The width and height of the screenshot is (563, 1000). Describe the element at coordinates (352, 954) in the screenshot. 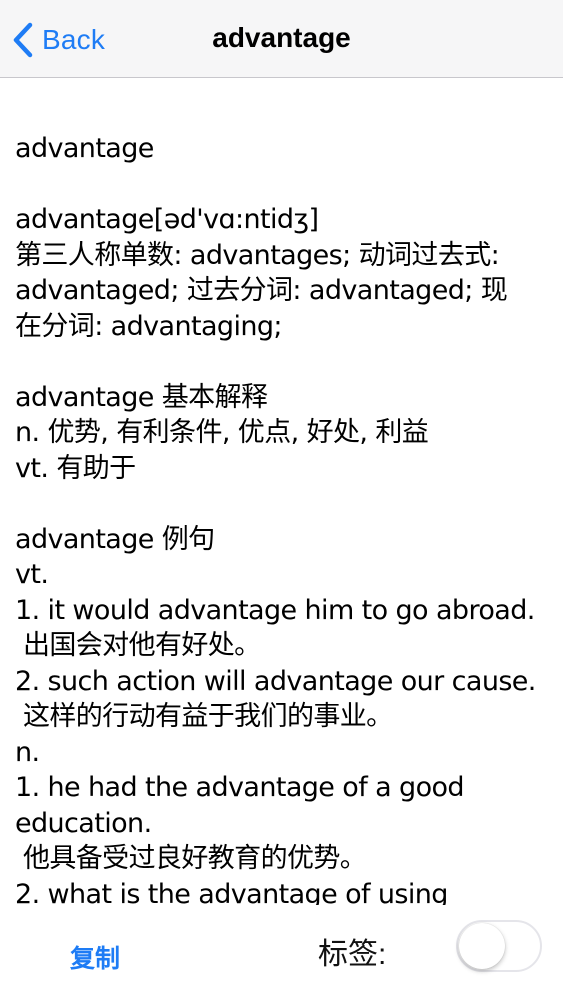

I see `tag-label: 标签:` at that location.